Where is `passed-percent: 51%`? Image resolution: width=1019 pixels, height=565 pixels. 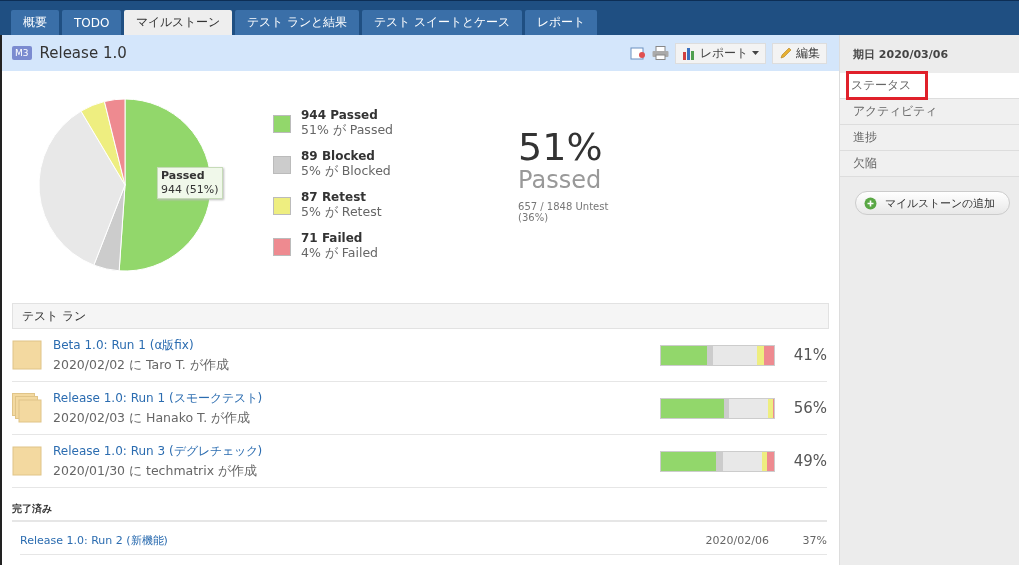 passed-percent: 51% is located at coordinates (561, 147).